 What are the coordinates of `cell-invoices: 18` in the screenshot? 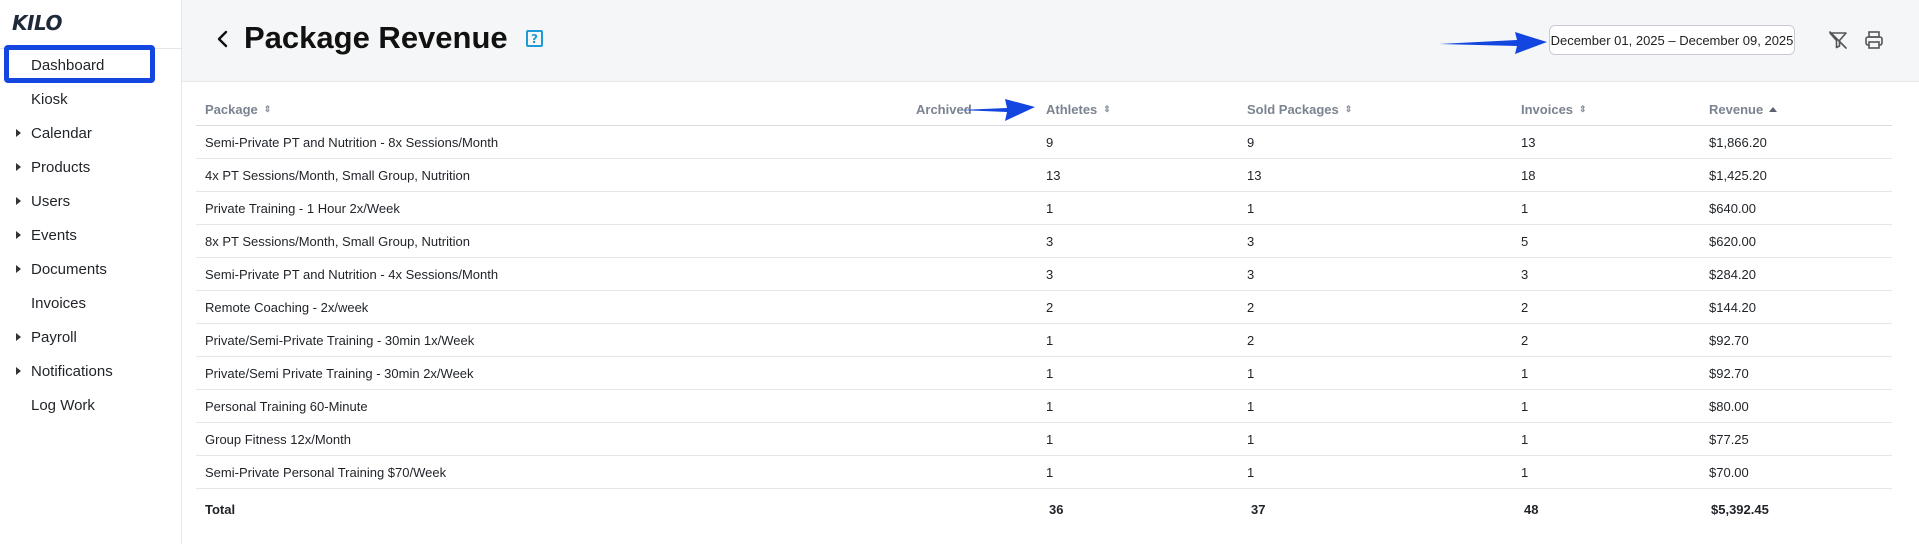 It's located at (1528, 175).